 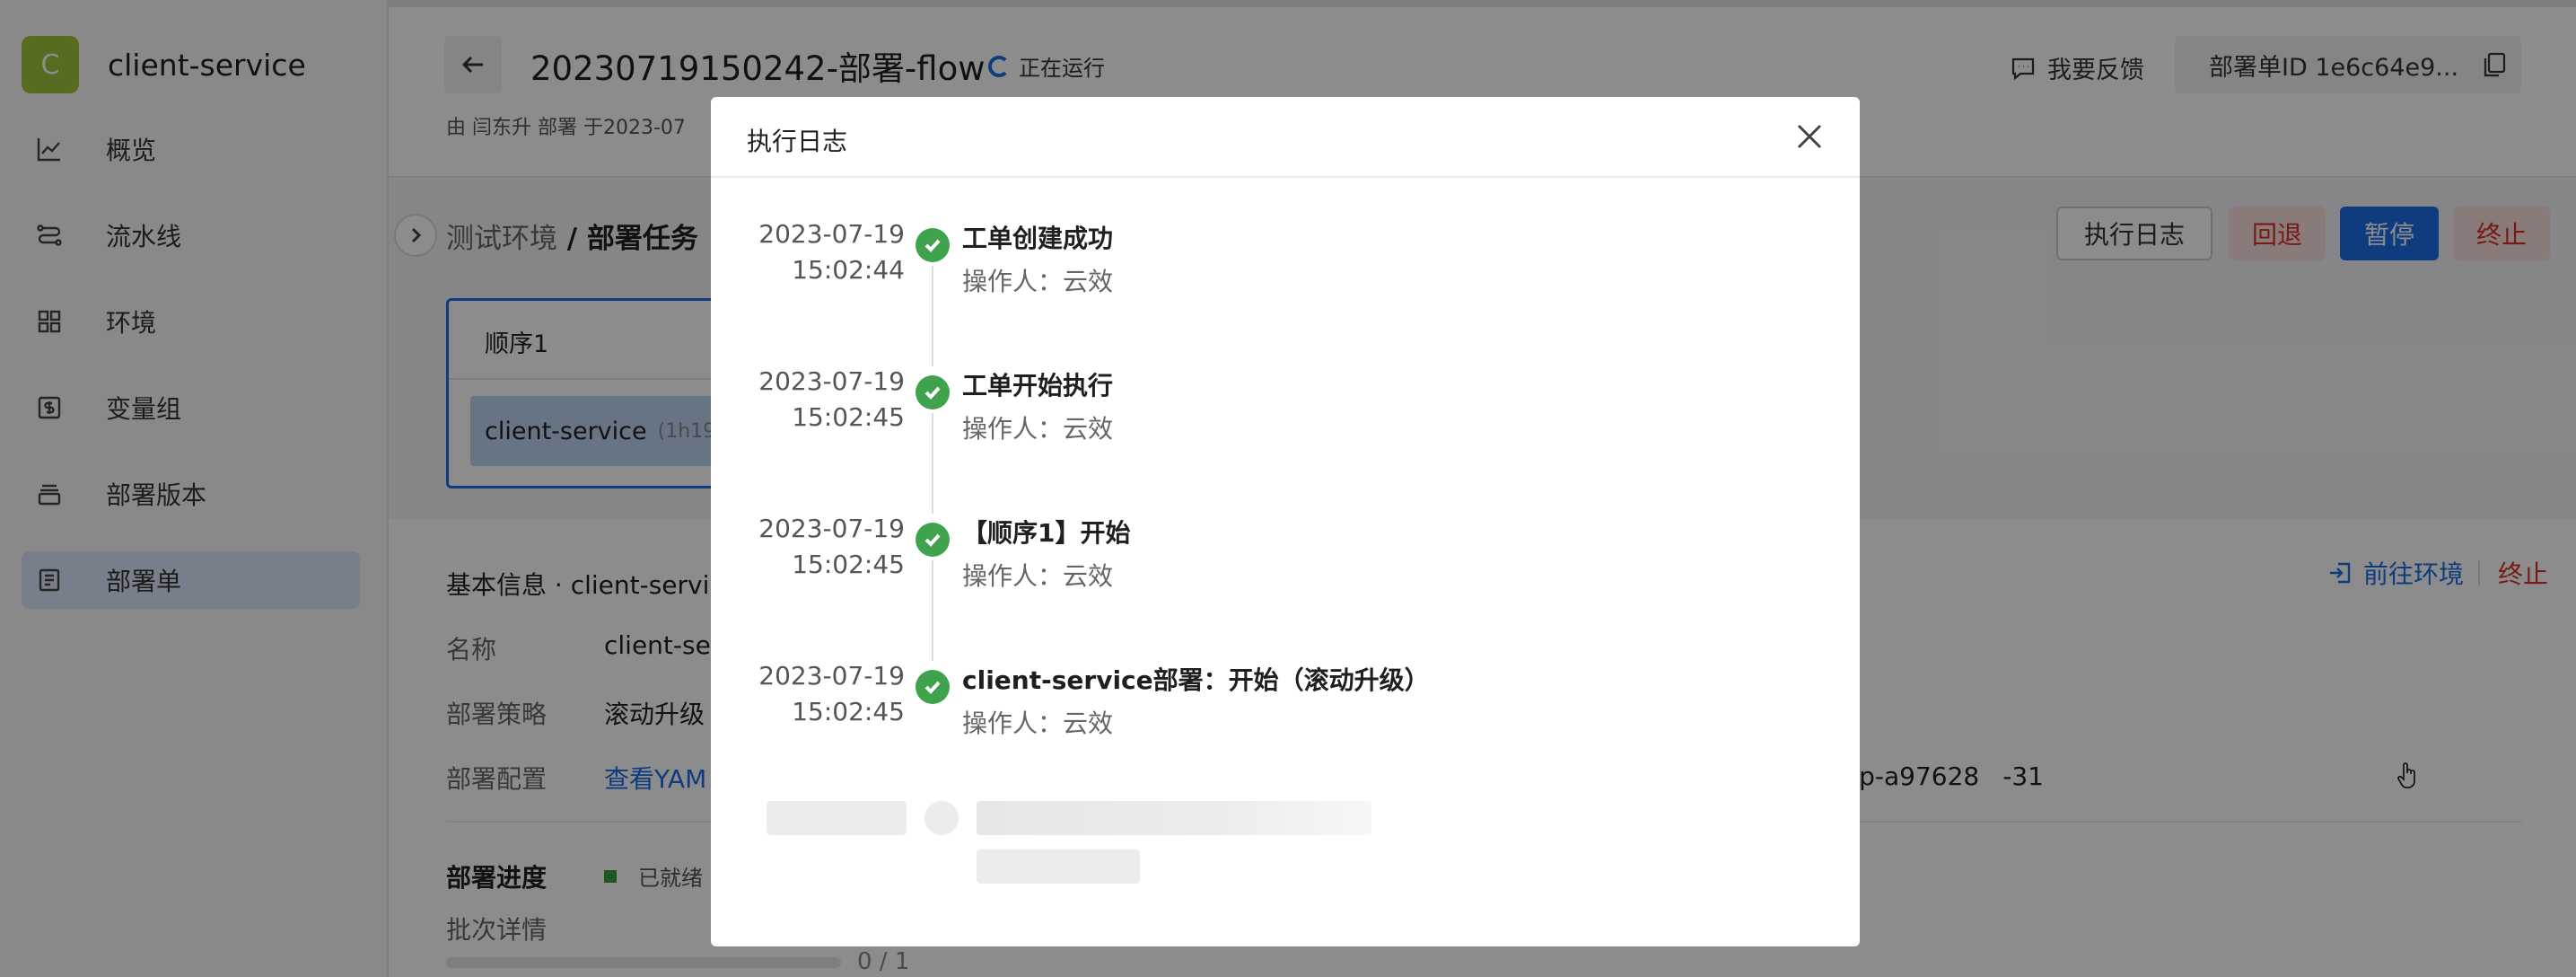 What do you see at coordinates (1046, 533) in the screenshot?
I see `log-title: 【顺序1】开始` at bounding box center [1046, 533].